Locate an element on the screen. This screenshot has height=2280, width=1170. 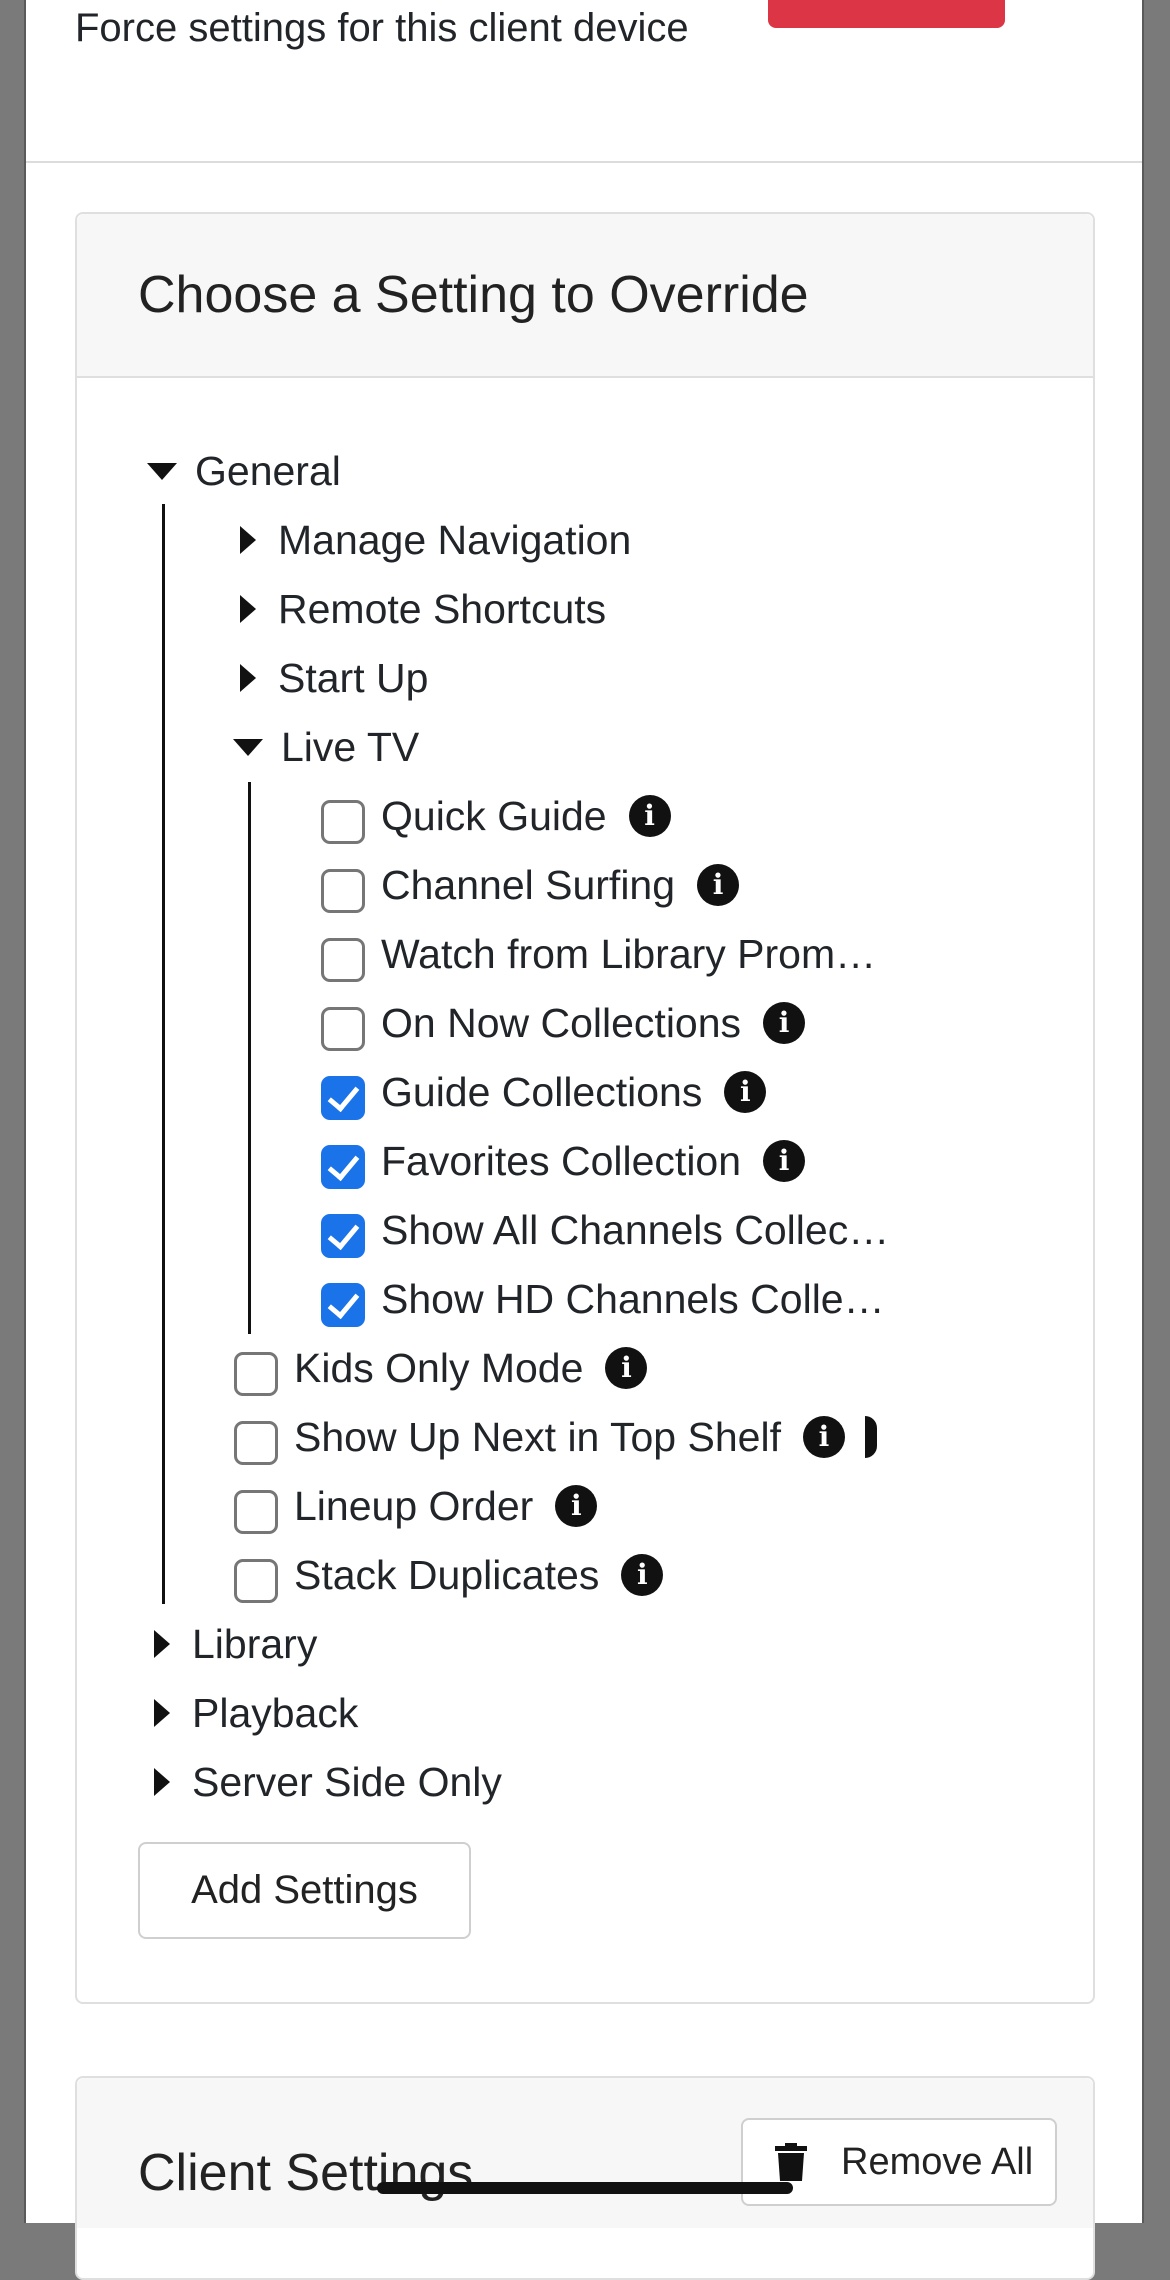
trash-icon is located at coordinates (791, 2162).